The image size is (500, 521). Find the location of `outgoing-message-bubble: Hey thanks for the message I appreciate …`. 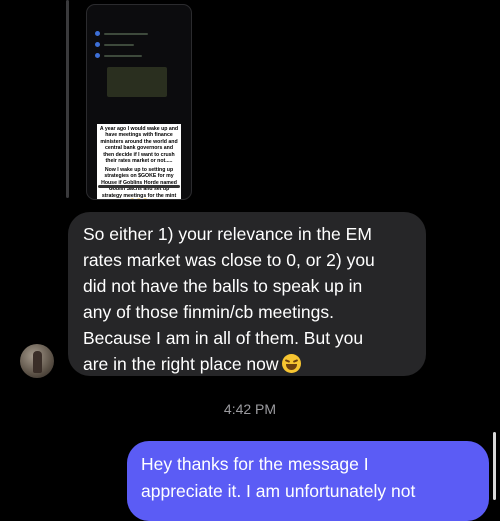

outgoing-message-bubble: Hey thanks for the message I appreciate … is located at coordinates (308, 481).